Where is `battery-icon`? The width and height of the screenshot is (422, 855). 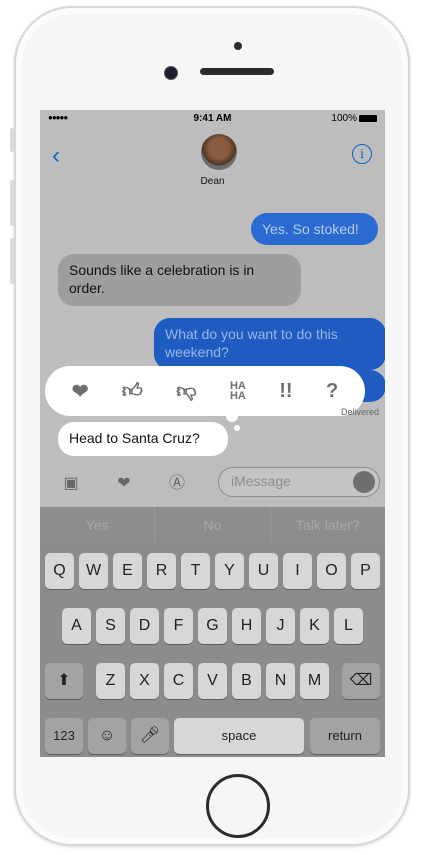
battery-icon is located at coordinates (368, 118).